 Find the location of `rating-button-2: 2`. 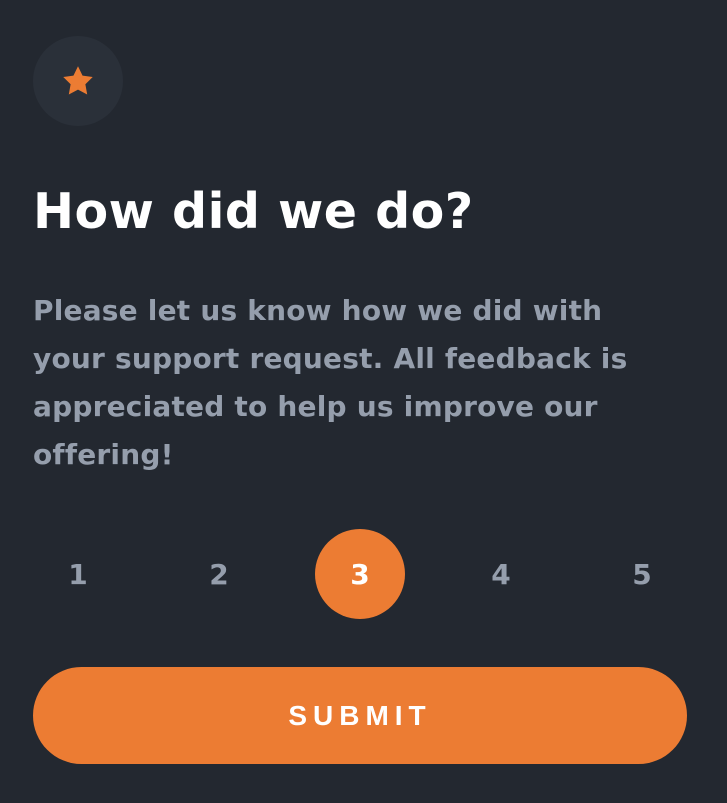

rating-button-2: 2 is located at coordinates (219, 574).